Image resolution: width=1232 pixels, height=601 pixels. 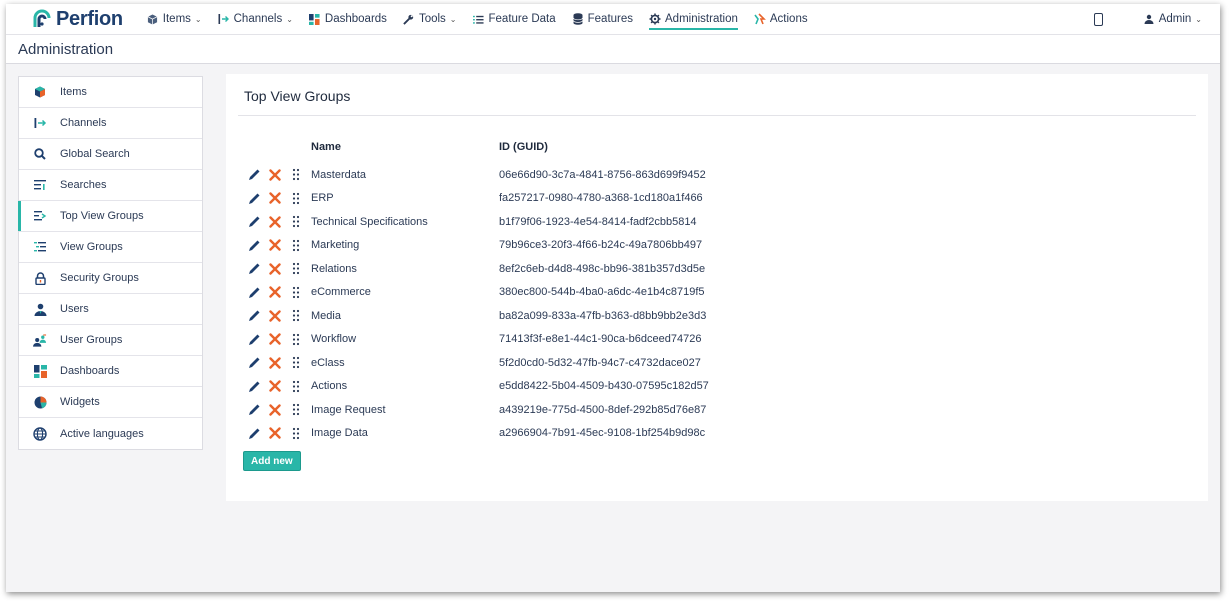 I want to click on nav-right: Admin ⌄, so click(x=1147, y=19).